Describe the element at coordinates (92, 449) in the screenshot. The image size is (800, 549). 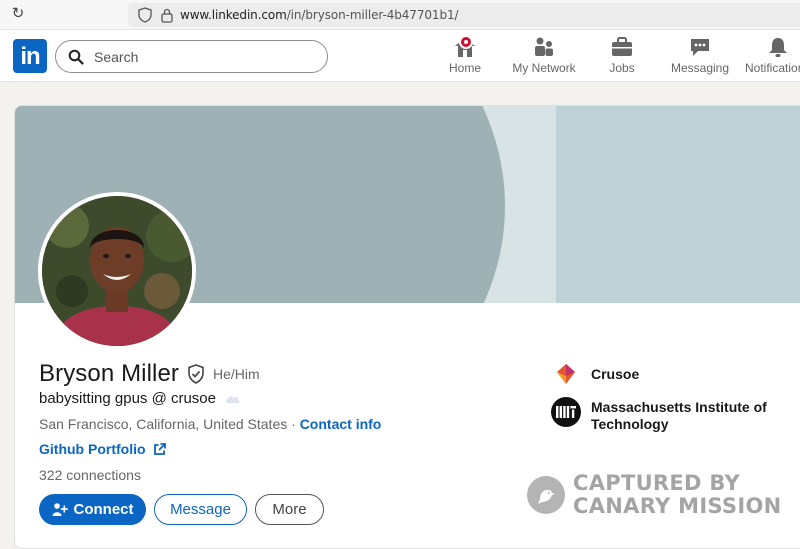
I see `portfolio-link-text: Github Portfolio` at that location.